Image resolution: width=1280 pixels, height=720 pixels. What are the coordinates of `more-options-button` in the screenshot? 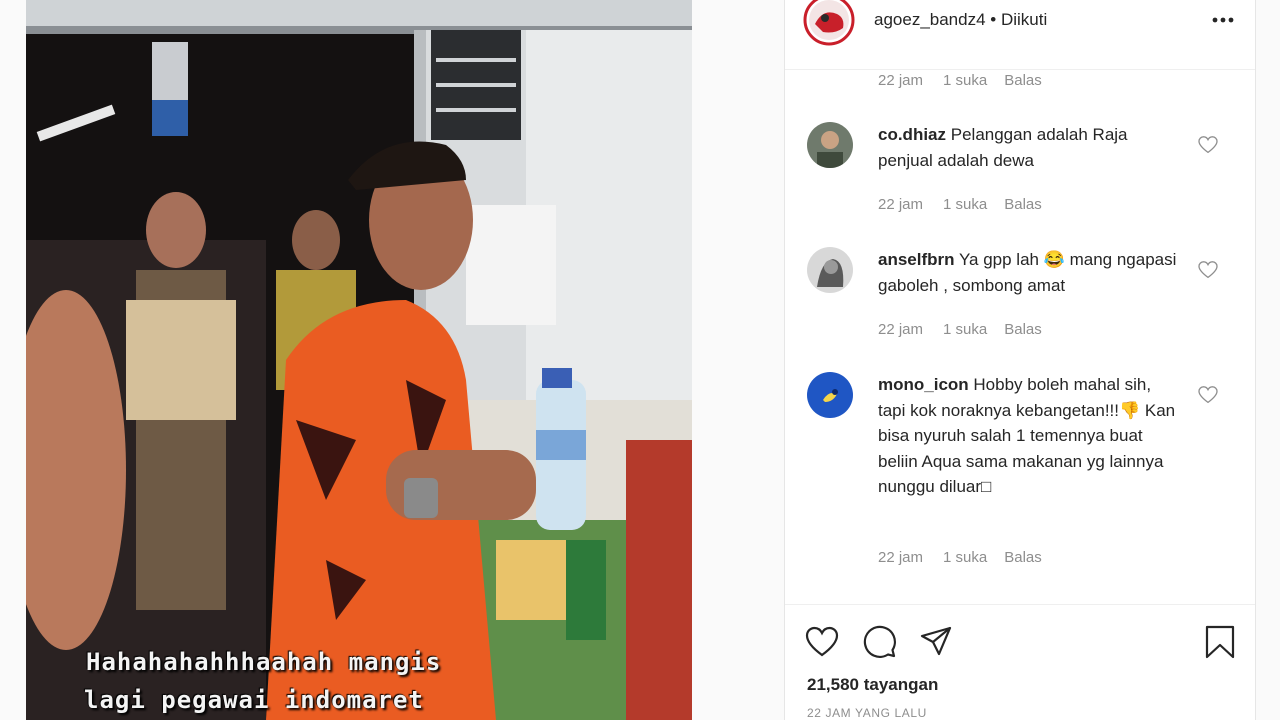 It's located at (1223, 20).